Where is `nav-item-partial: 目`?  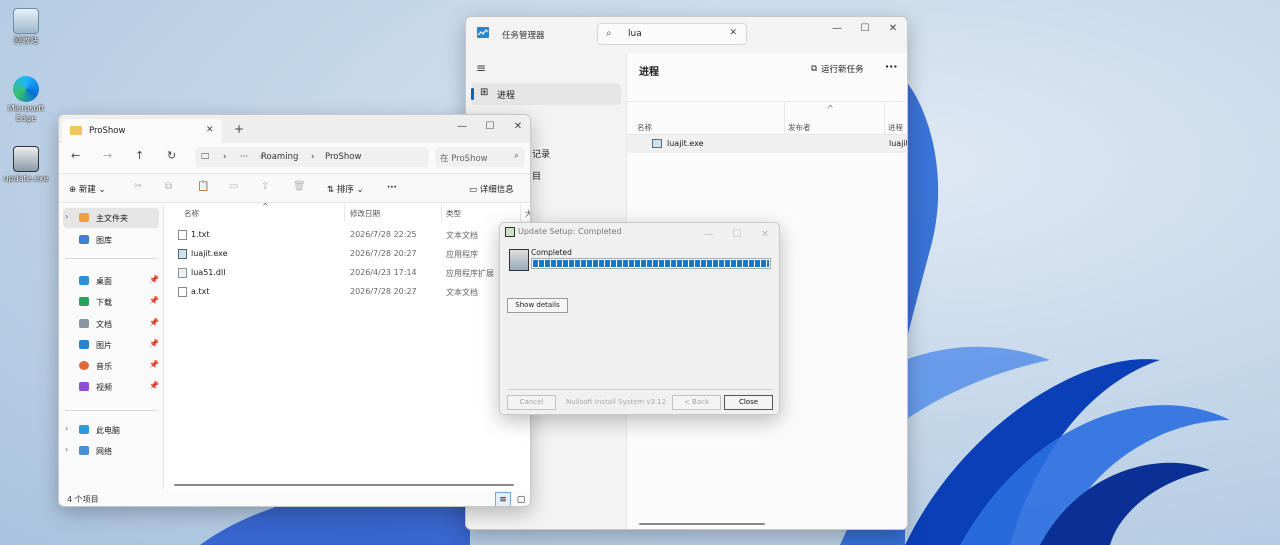
nav-item-partial: 目 is located at coordinates (536, 175).